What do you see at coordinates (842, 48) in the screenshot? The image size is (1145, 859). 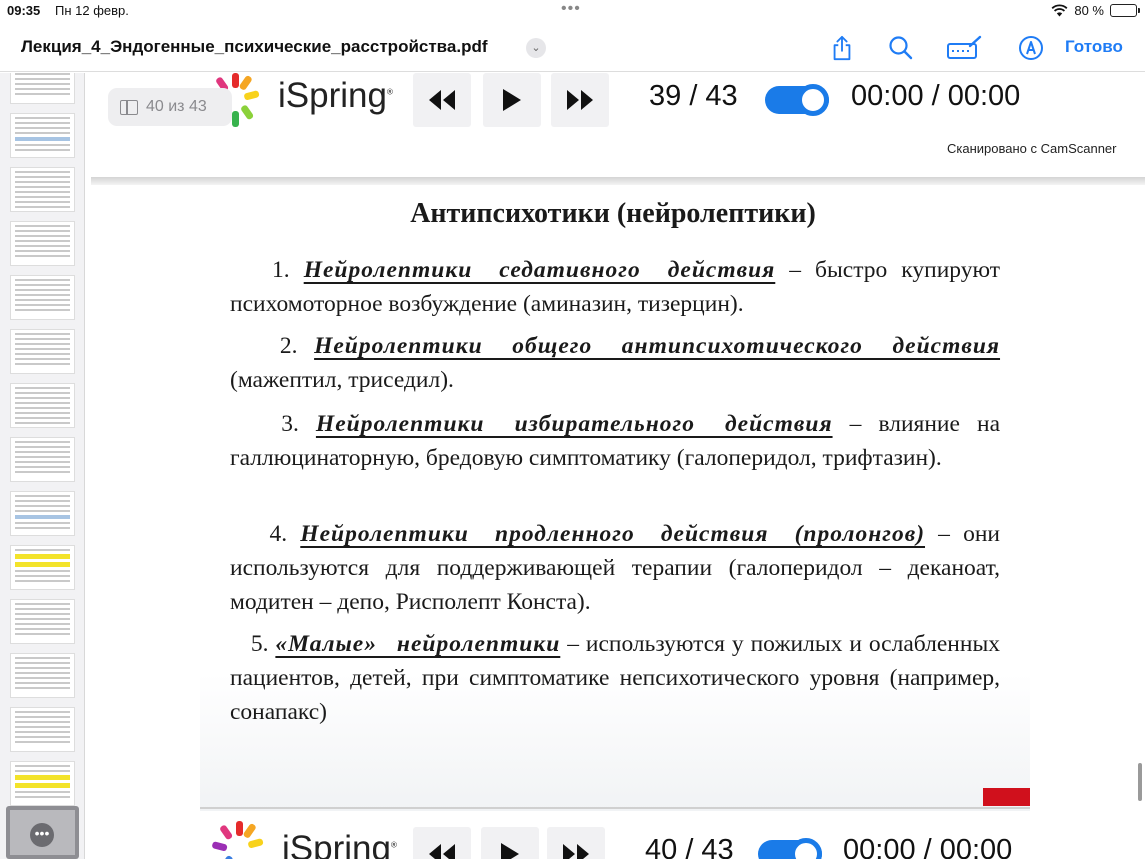 I see `share-icon` at bounding box center [842, 48].